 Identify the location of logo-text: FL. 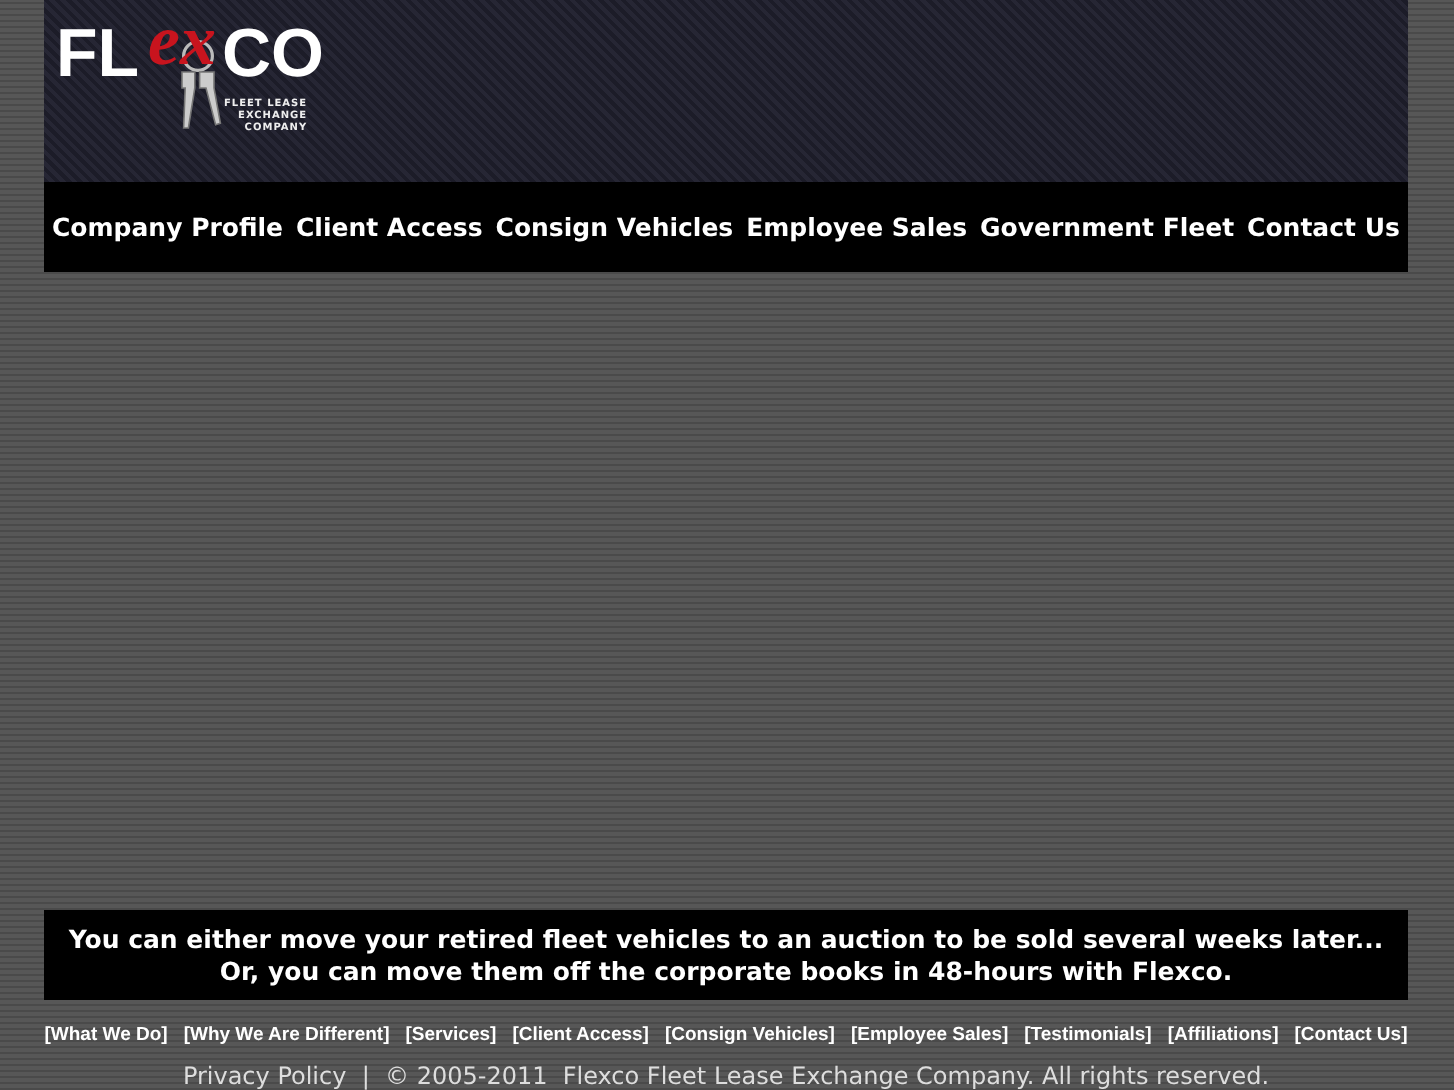
(98, 54).